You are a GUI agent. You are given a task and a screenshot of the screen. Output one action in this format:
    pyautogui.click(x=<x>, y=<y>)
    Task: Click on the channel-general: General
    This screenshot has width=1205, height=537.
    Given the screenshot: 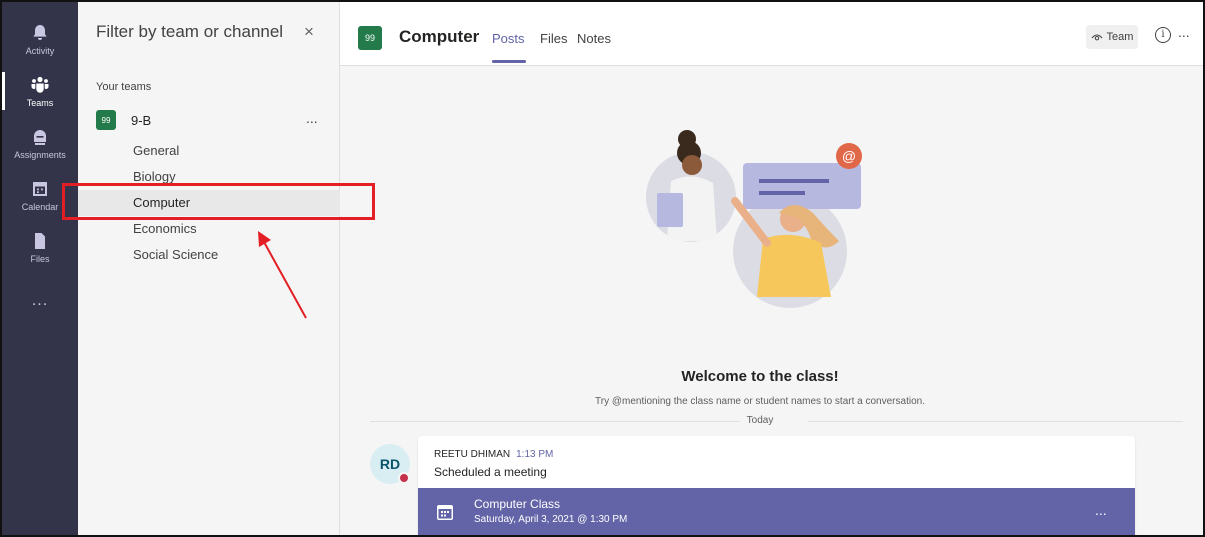 What is the action you would take?
    pyautogui.click(x=209, y=151)
    